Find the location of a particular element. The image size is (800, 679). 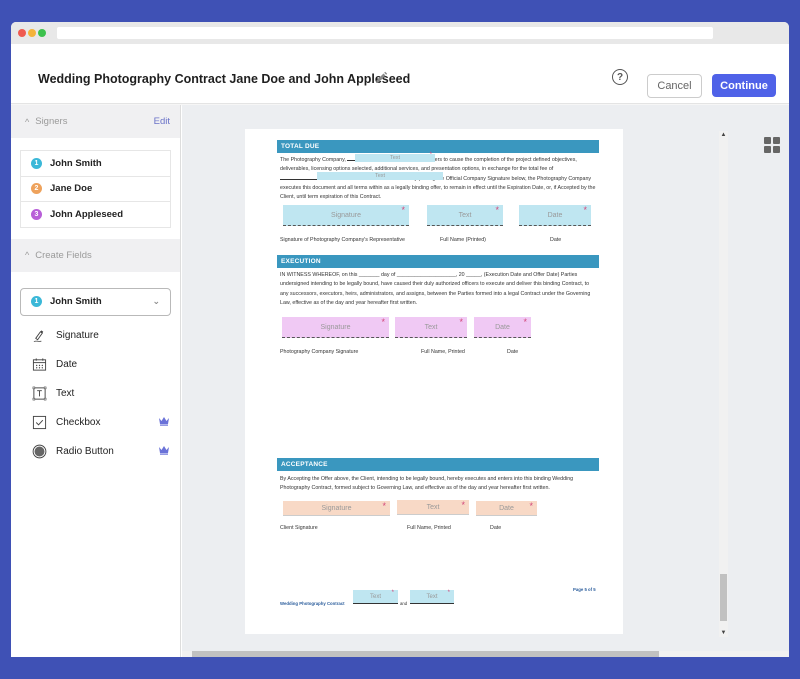

field-type-text: Text is located at coordinates (95, 393).